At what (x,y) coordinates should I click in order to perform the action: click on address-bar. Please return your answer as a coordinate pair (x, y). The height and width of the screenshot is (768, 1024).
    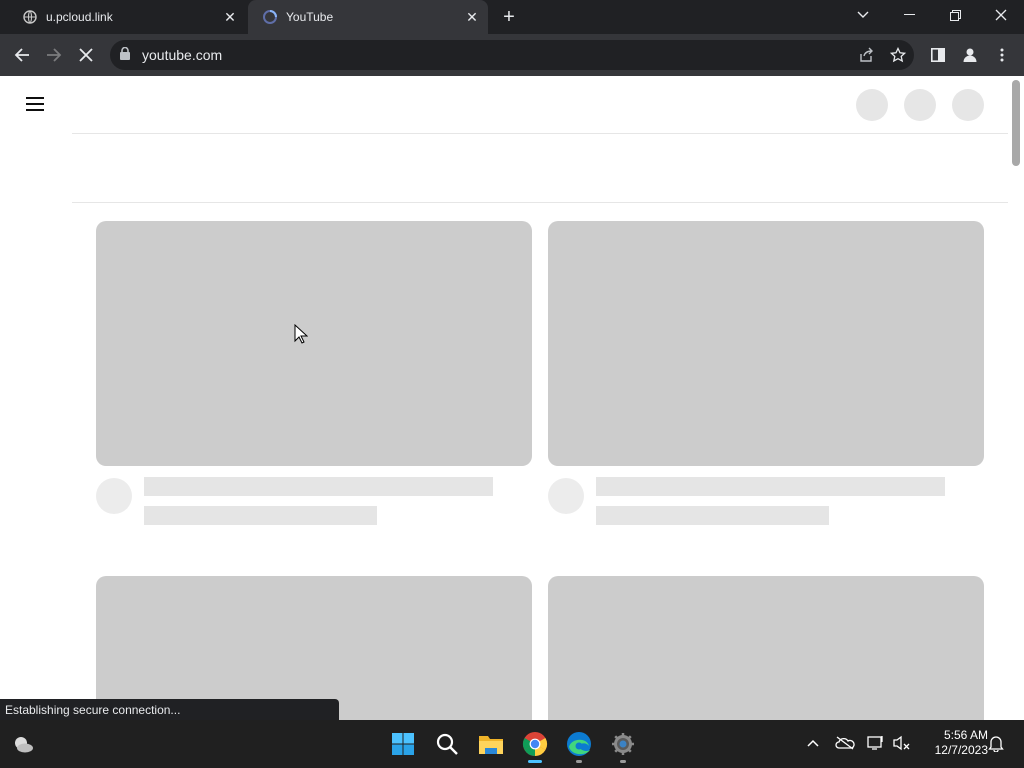
    Looking at the image, I should click on (512, 55).